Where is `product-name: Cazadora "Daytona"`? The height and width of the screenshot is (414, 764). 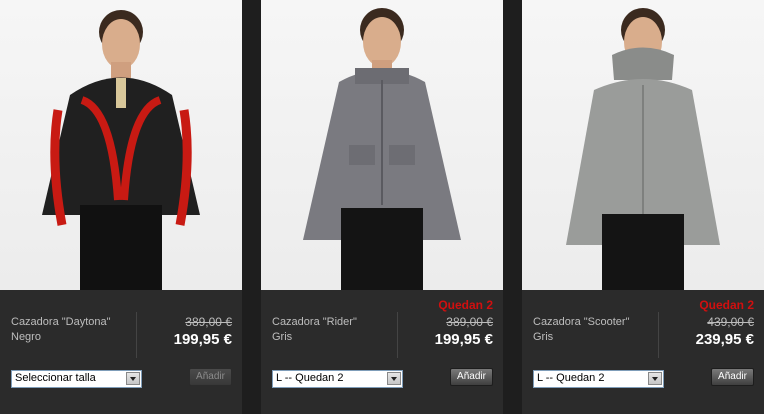
product-name: Cazadora "Daytona" is located at coordinates (61, 322).